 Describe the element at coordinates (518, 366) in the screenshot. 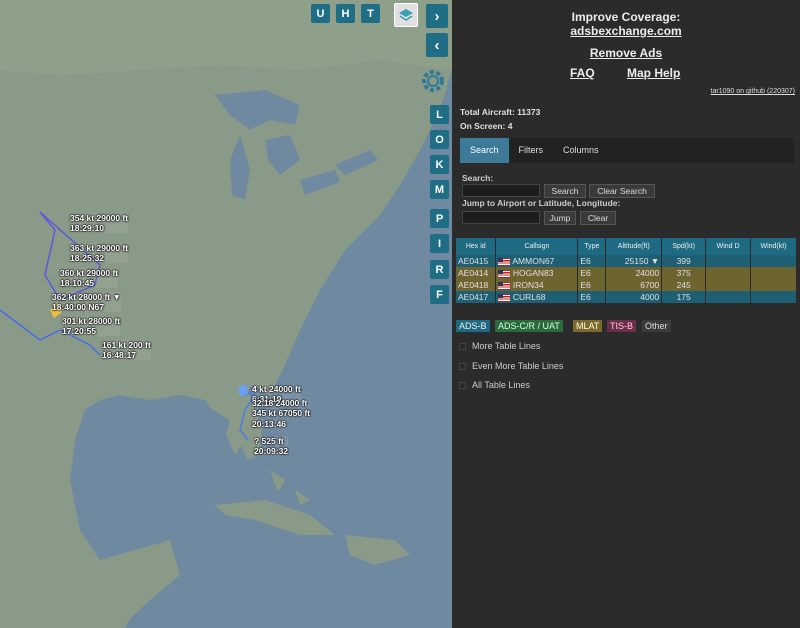

I see `checkbox-label: Even More Table Lines` at that location.